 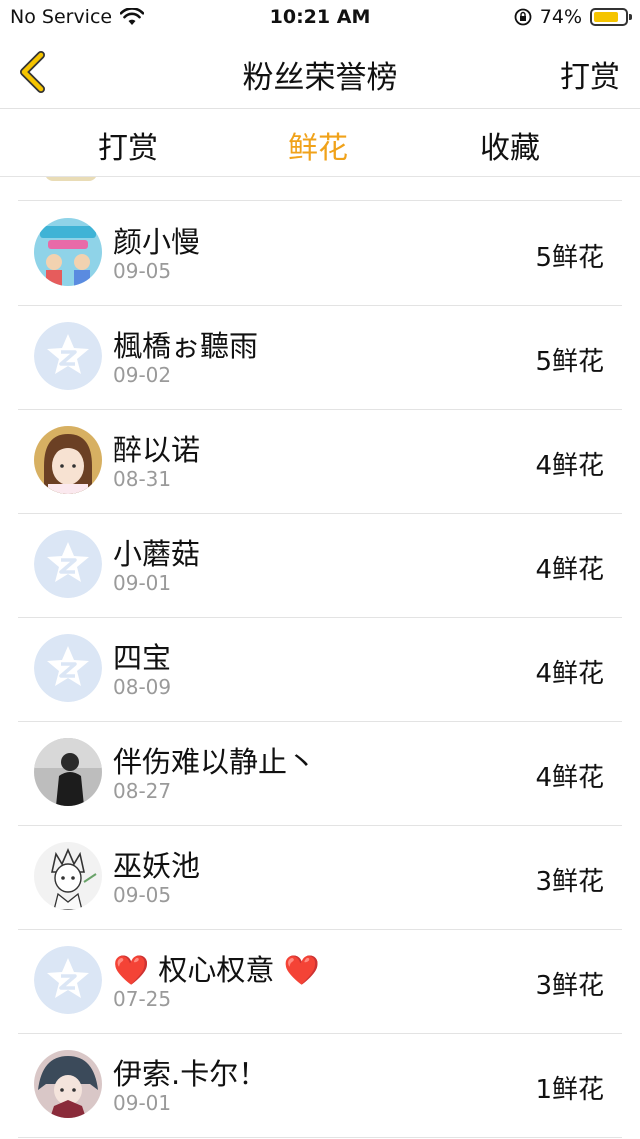 I want to click on bw-photo-avatar-icon, so click(x=68, y=772).